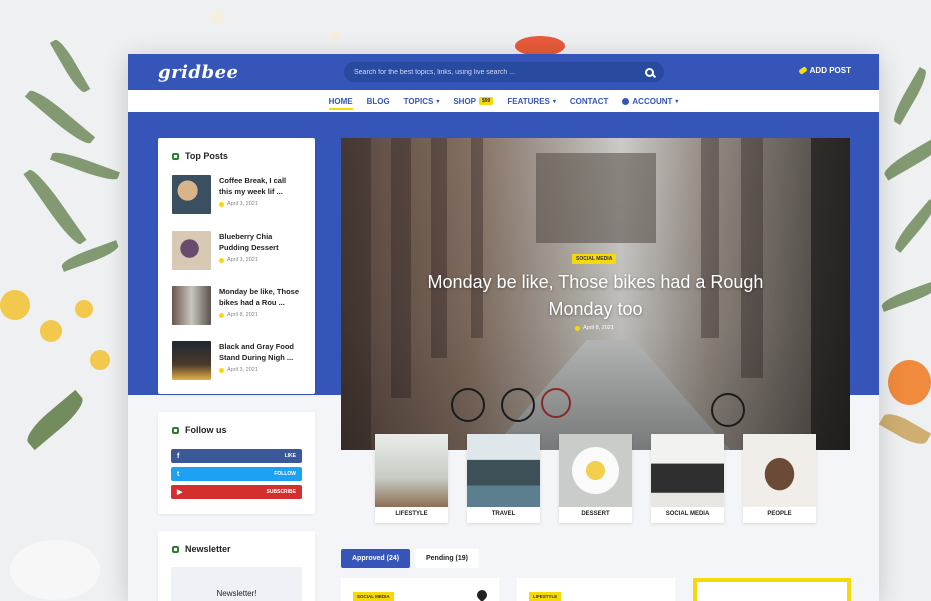 The height and width of the screenshot is (601, 931). I want to click on search-icon, so click(649, 72).